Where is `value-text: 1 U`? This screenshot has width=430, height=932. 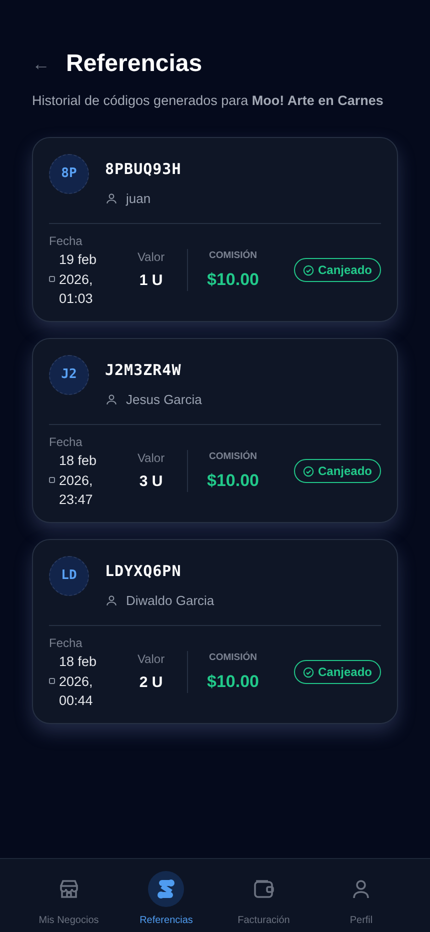
value-text: 1 U is located at coordinates (151, 281).